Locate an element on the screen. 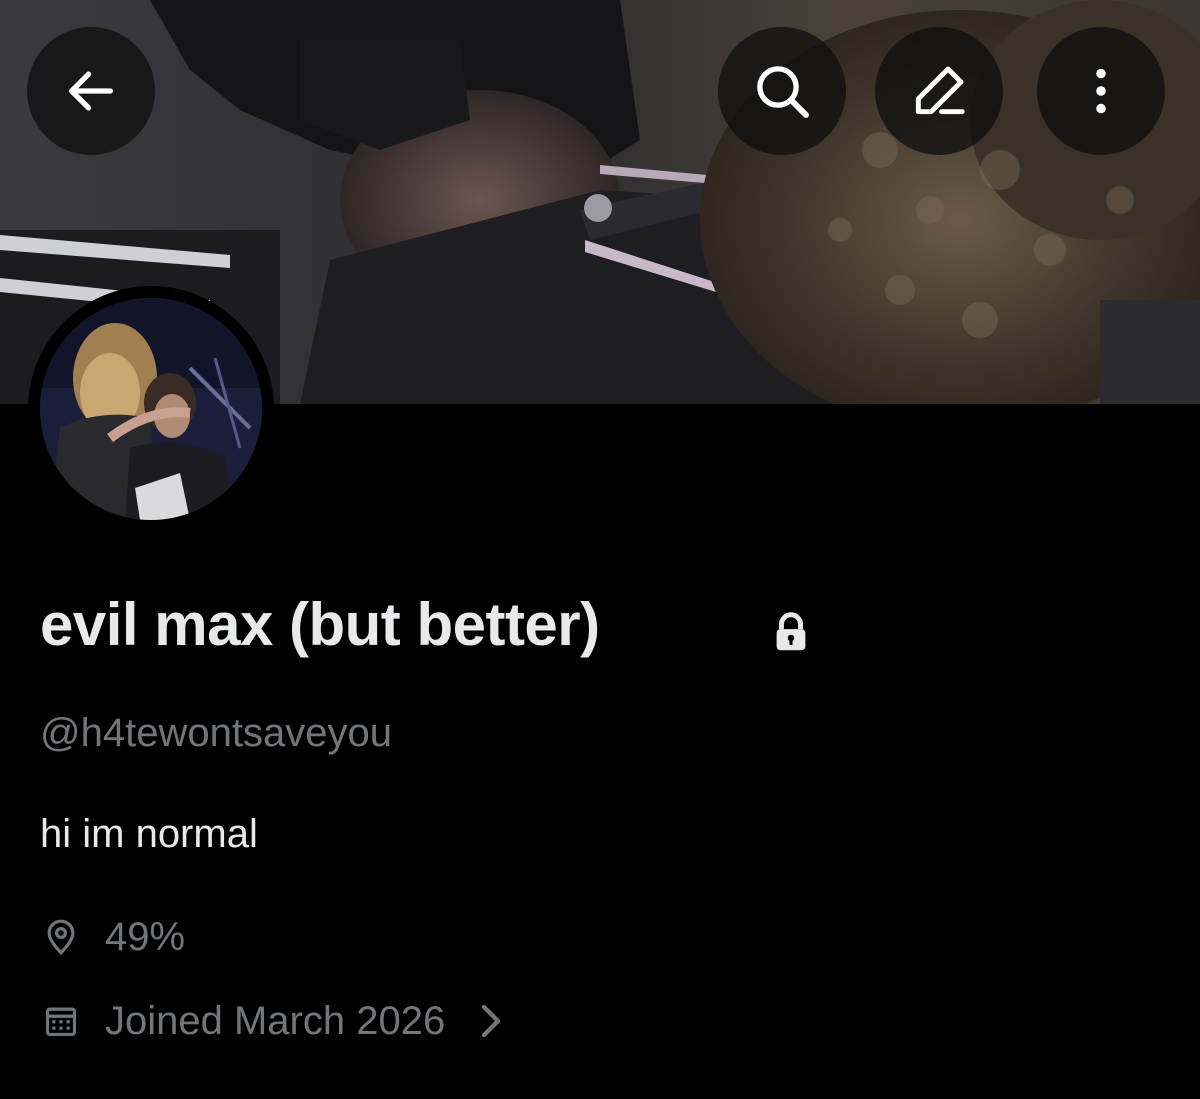 Image resolution: width=1200 pixels, height=1099 pixels. edit-profile-button is located at coordinates (939, 91).